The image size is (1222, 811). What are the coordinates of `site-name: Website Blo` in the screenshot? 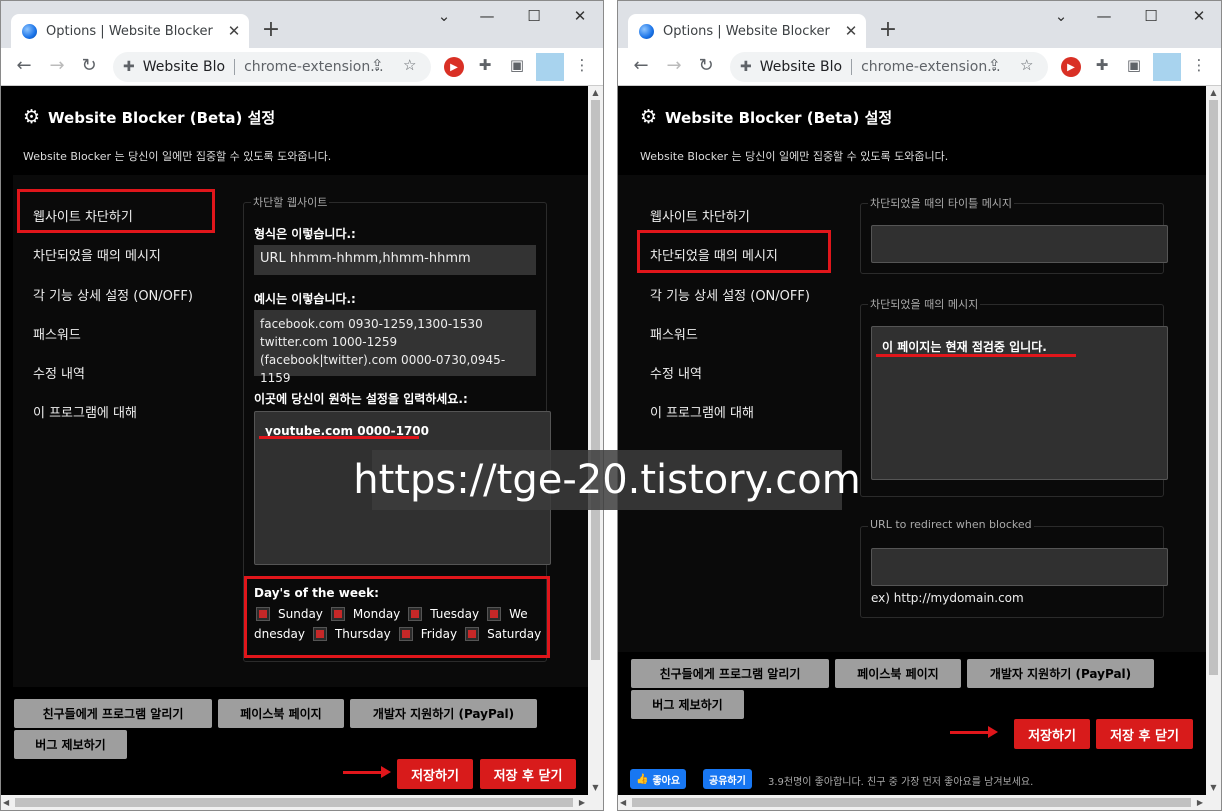 It's located at (801, 67).